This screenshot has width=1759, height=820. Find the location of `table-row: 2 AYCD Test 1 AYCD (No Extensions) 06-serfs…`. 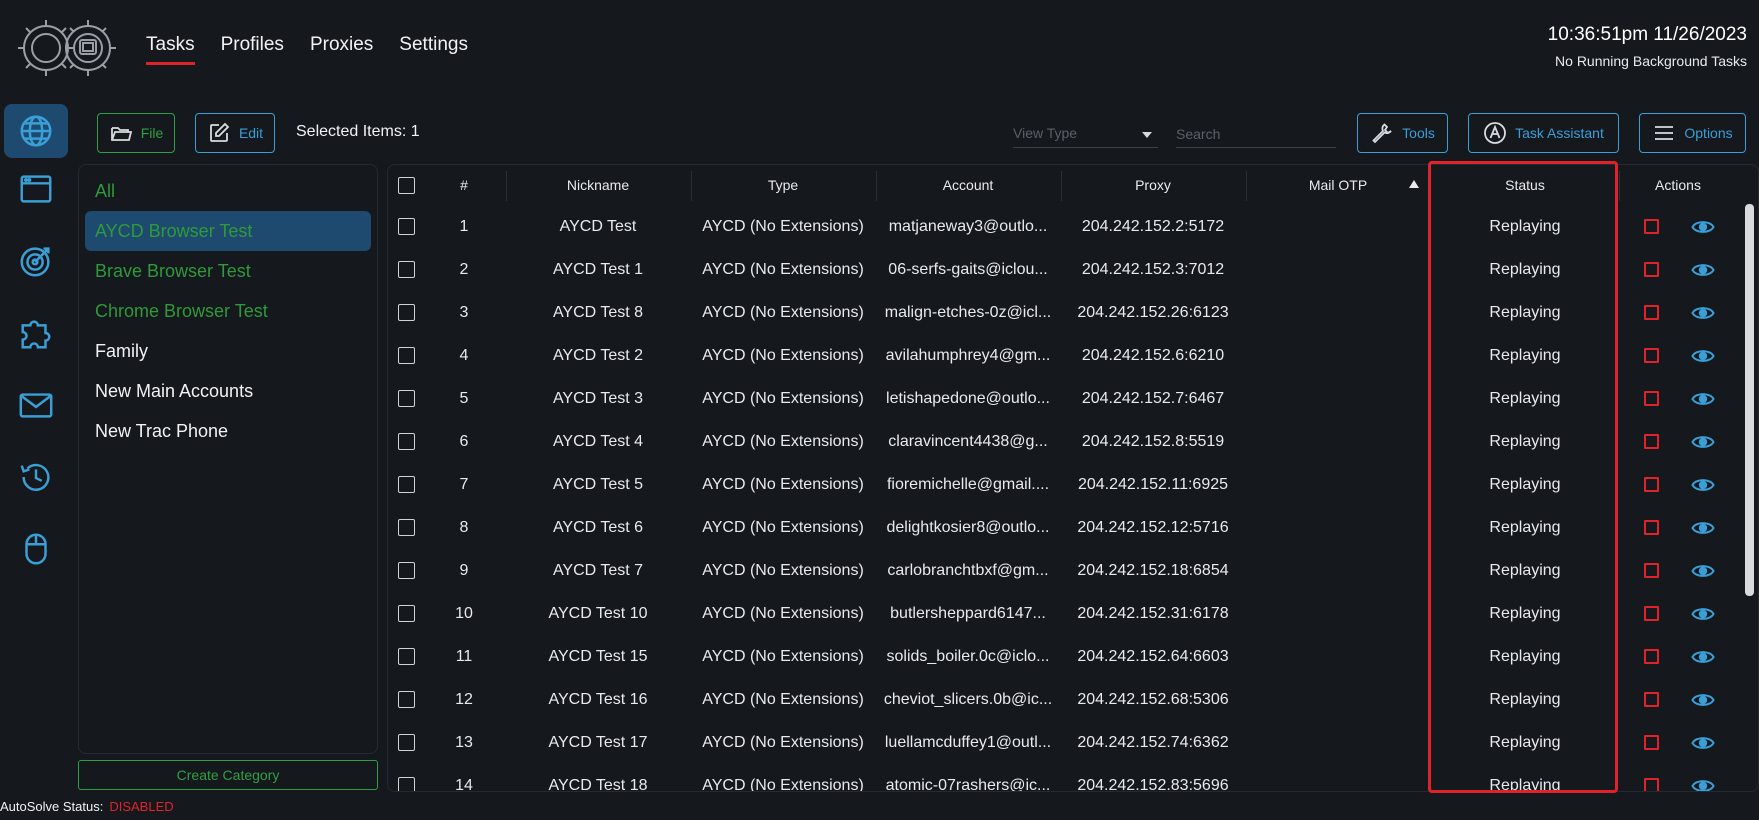

table-row: 2 AYCD Test 1 AYCD (No Extensions) 06-serfs… is located at coordinates (1073, 269).